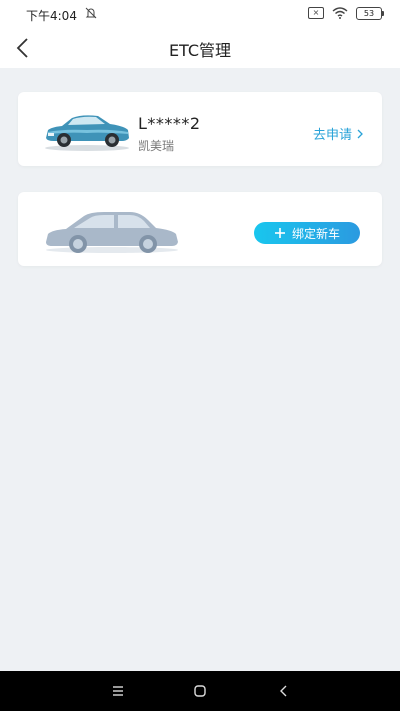  What do you see at coordinates (91, 13) in the screenshot?
I see `mute-notification-icon` at bounding box center [91, 13].